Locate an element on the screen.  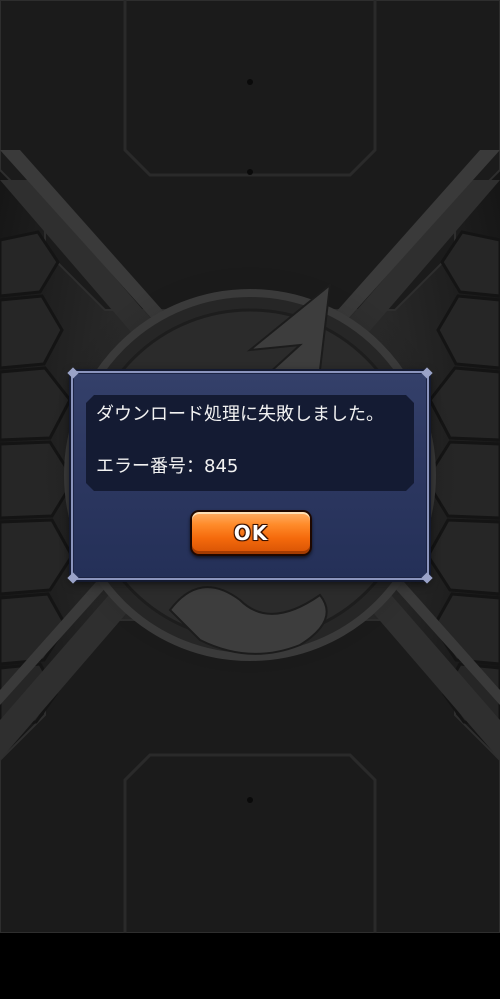
error-code: エラー番号：845 is located at coordinates (167, 466).